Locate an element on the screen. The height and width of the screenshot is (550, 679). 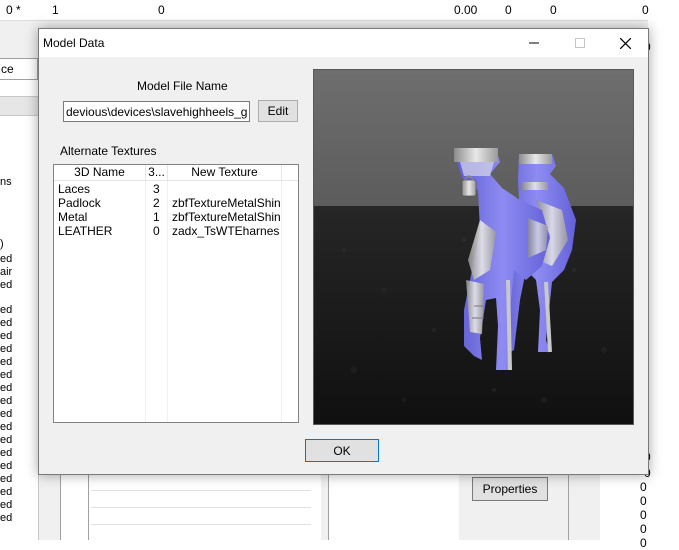
maximize-button is located at coordinates (580, 43).